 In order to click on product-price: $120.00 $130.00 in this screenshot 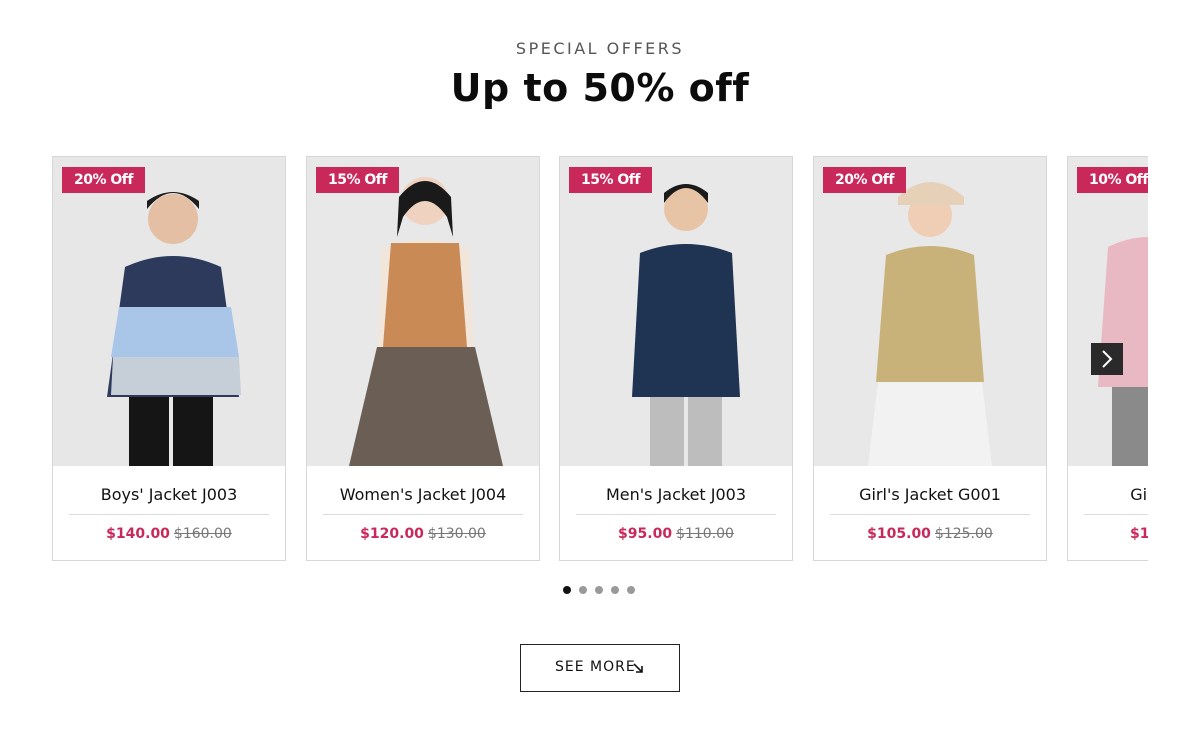, I will do `click(423, 534)`.